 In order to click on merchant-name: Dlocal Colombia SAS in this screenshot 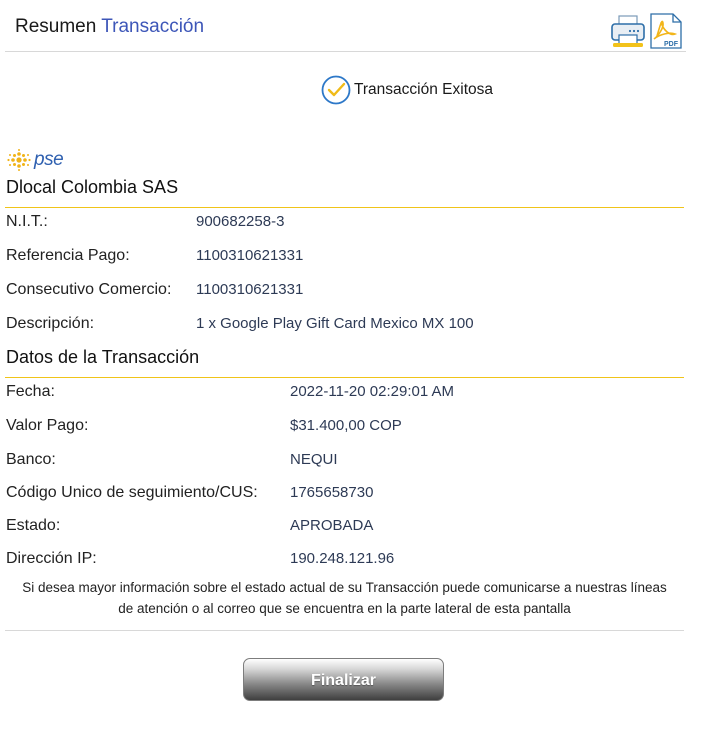, I will do `click(92, 187)`.